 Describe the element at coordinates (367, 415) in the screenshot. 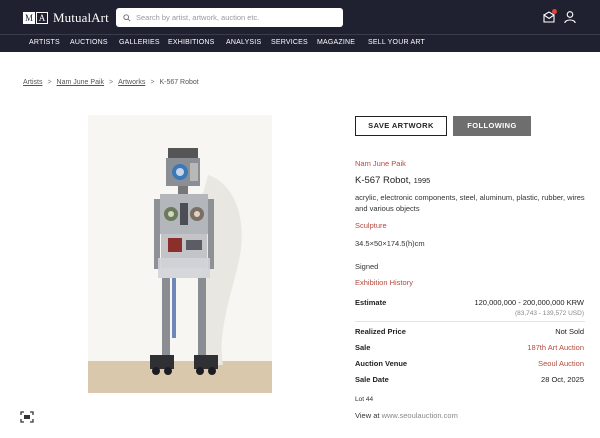

I see `view-at-prefix: View at` at that location.